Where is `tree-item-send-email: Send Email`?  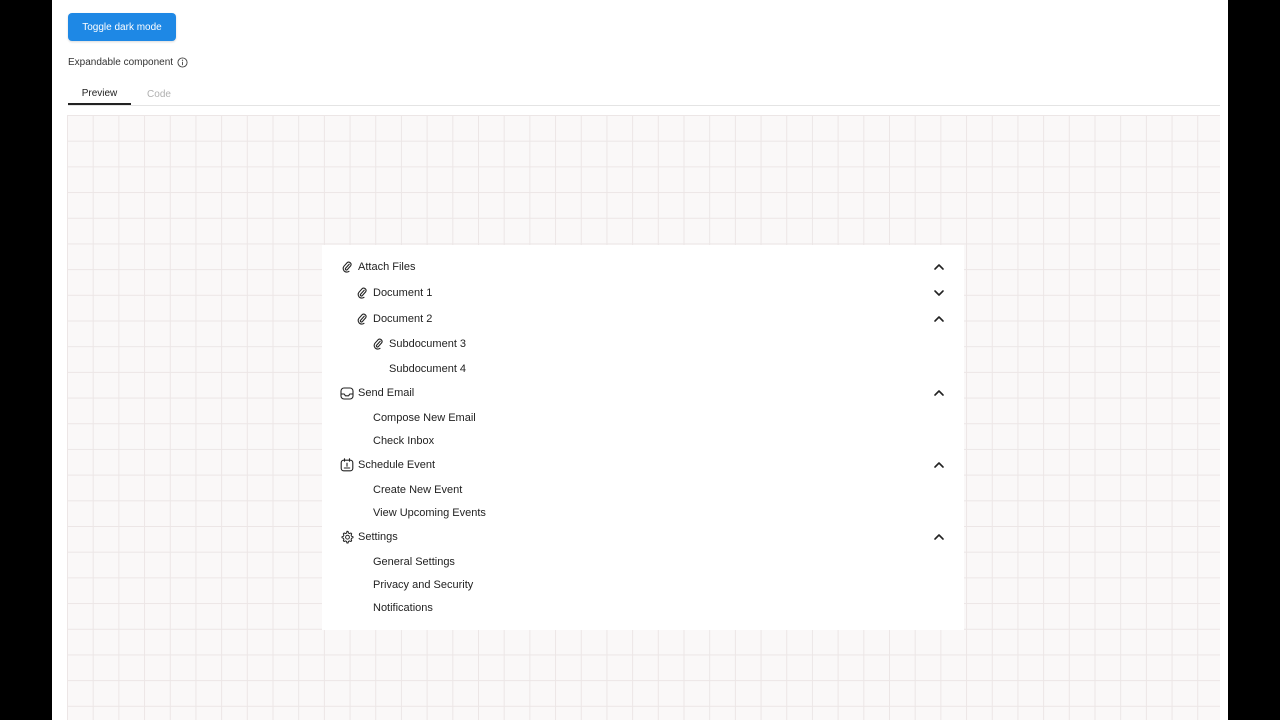 tree-item-send-email: Send Email is located at coordinates (643, 393).